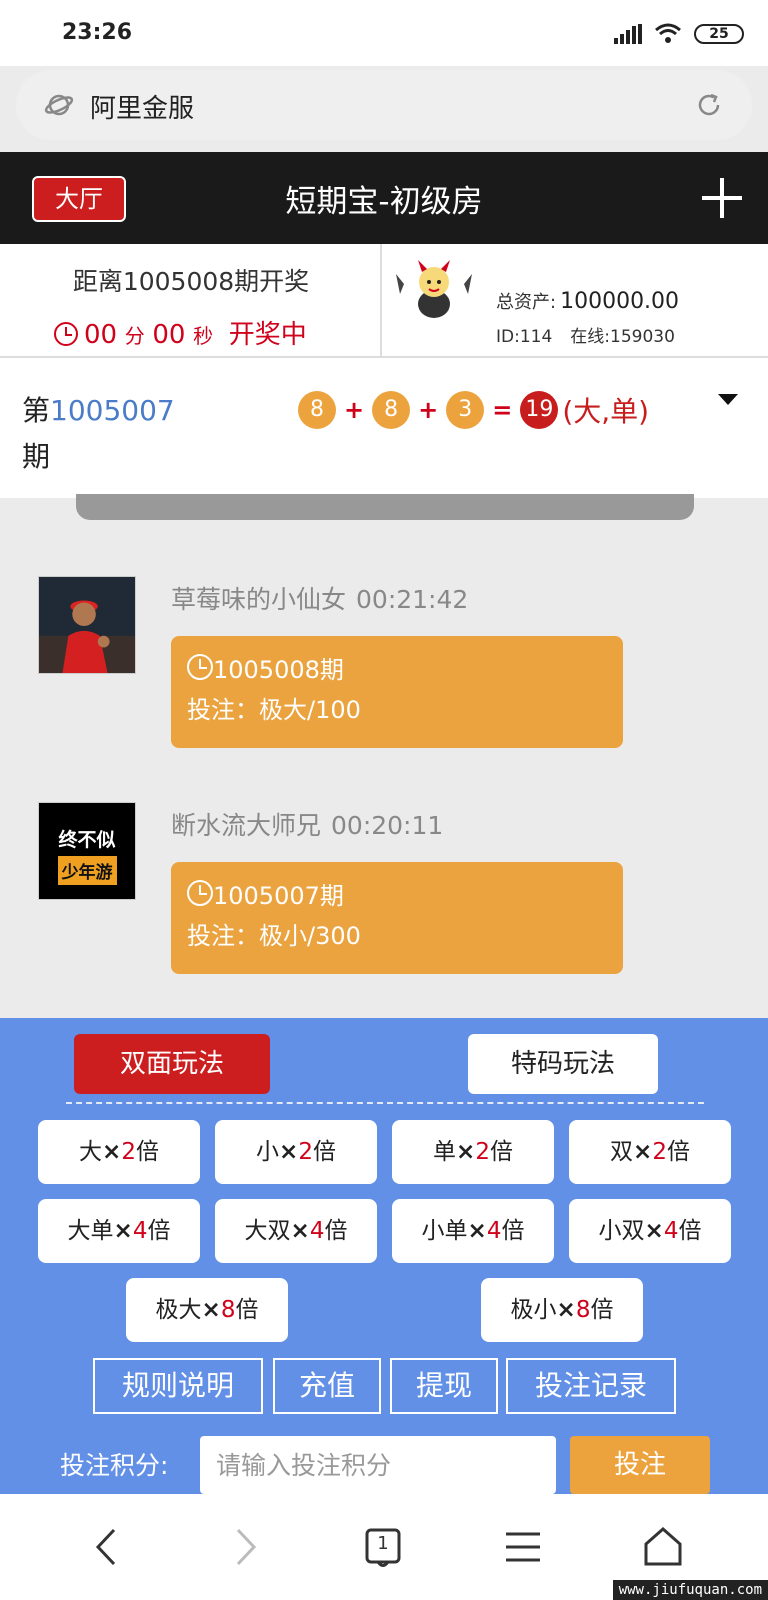 The image size is (768, 1600). Describe the element at coordinates (191, 281) in the screenshot. I see `countdown-label: 距离1005008期开奖` at that location.